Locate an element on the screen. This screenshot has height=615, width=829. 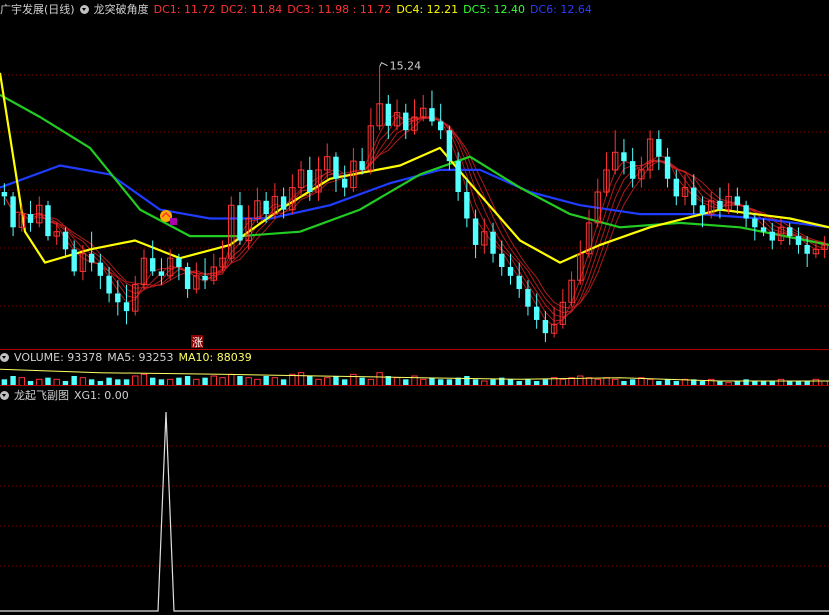
stock-title: 广宇发展(日线) is located at coordinates (37, 9).